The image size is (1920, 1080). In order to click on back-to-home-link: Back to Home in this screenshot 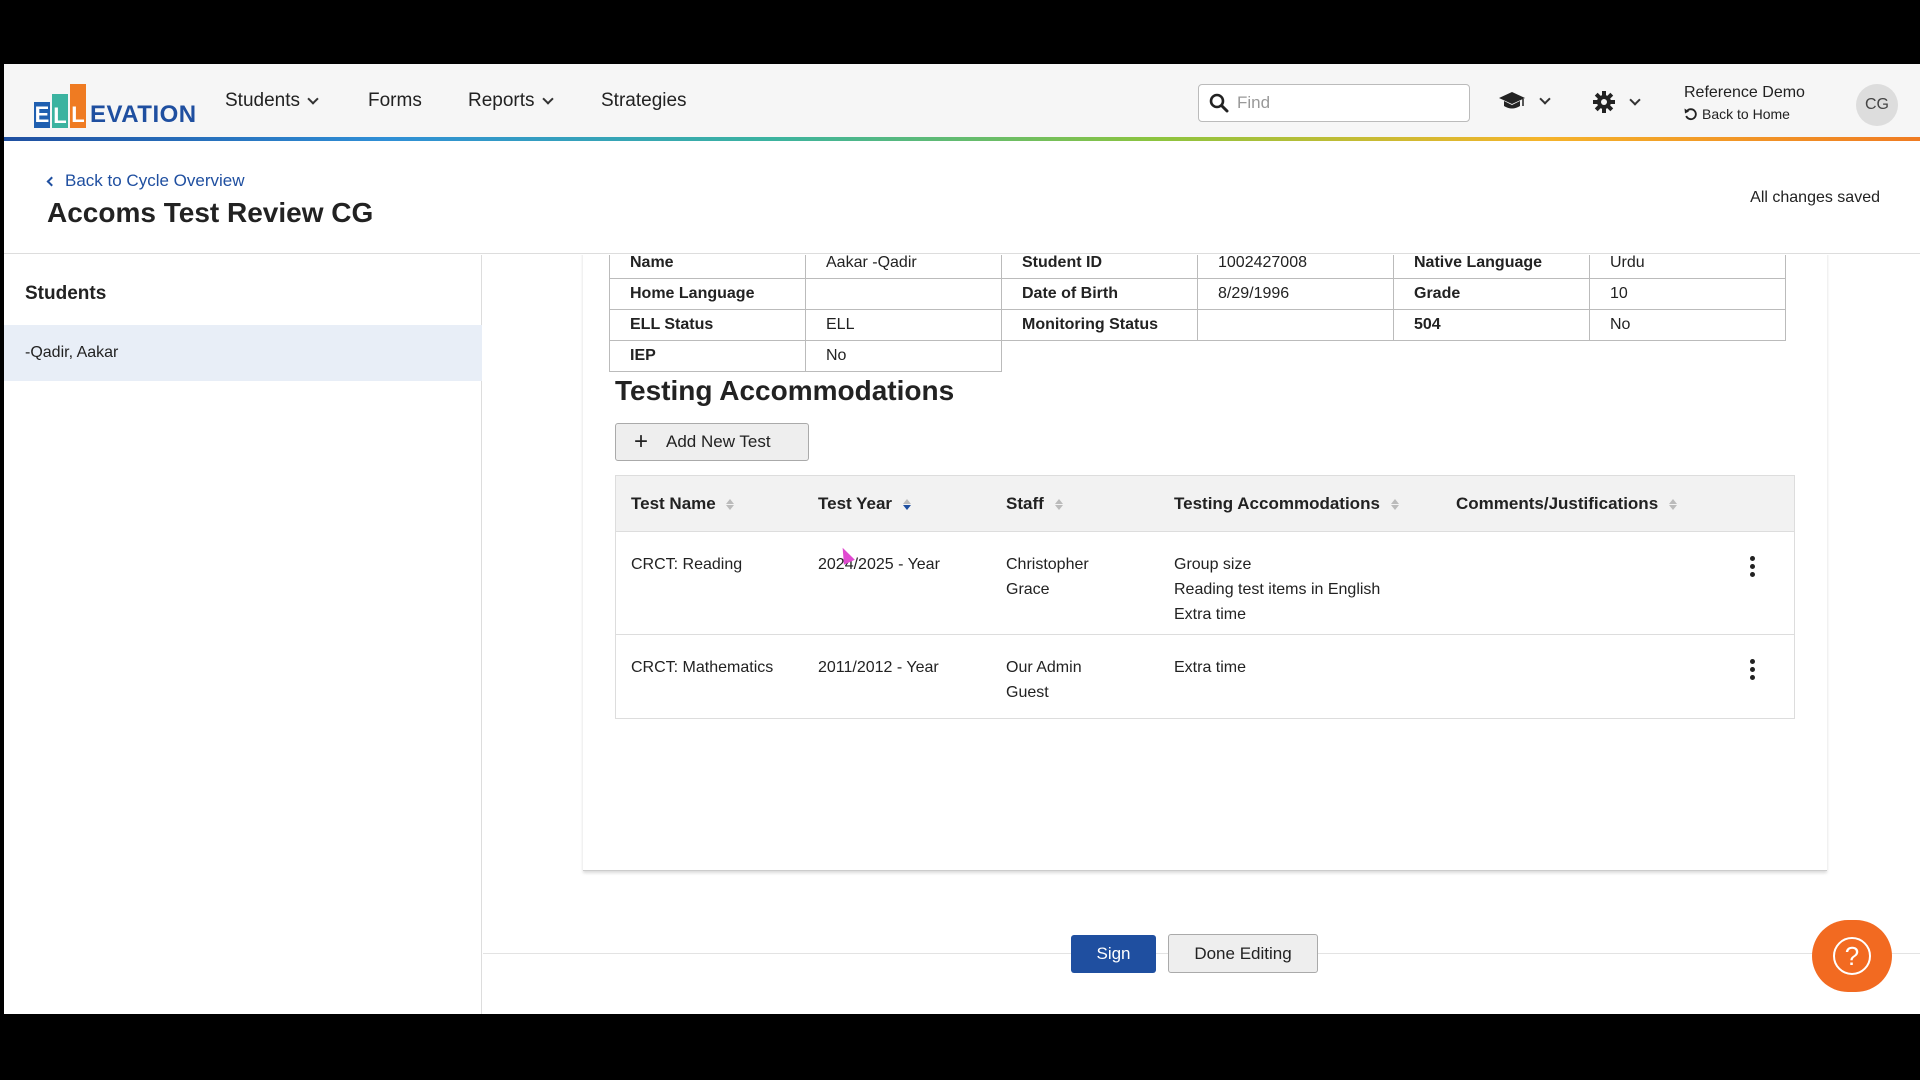, I will do `click(1744, 114)`.